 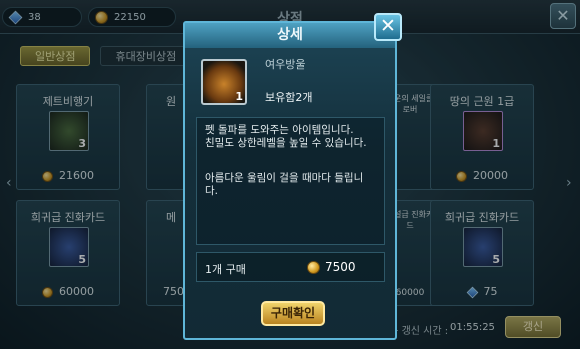 What do you see at coordinates (388, 27) in the screenshot?
I see `modal-close-button: ✕` at bounding box center [388, 27].